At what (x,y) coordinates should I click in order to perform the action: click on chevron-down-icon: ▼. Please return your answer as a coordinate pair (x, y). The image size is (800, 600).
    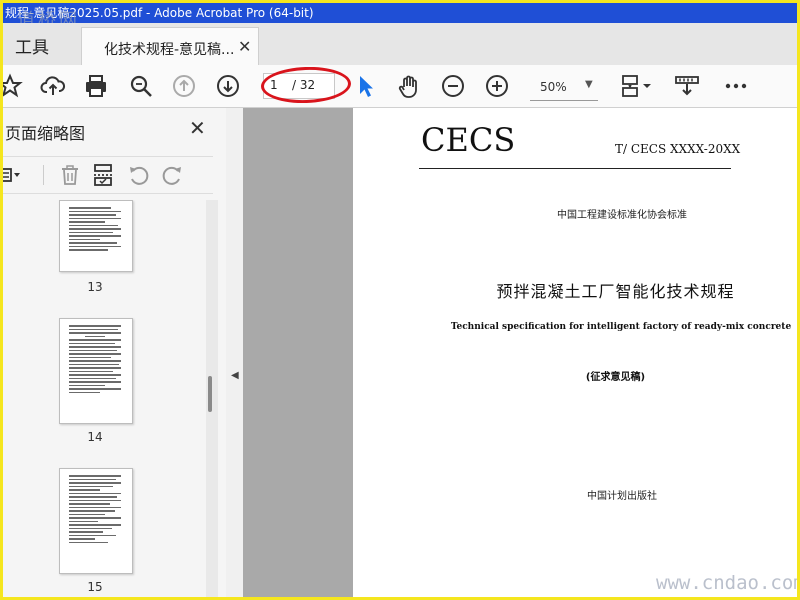
    Looking at the image, I should click on (589, 84).